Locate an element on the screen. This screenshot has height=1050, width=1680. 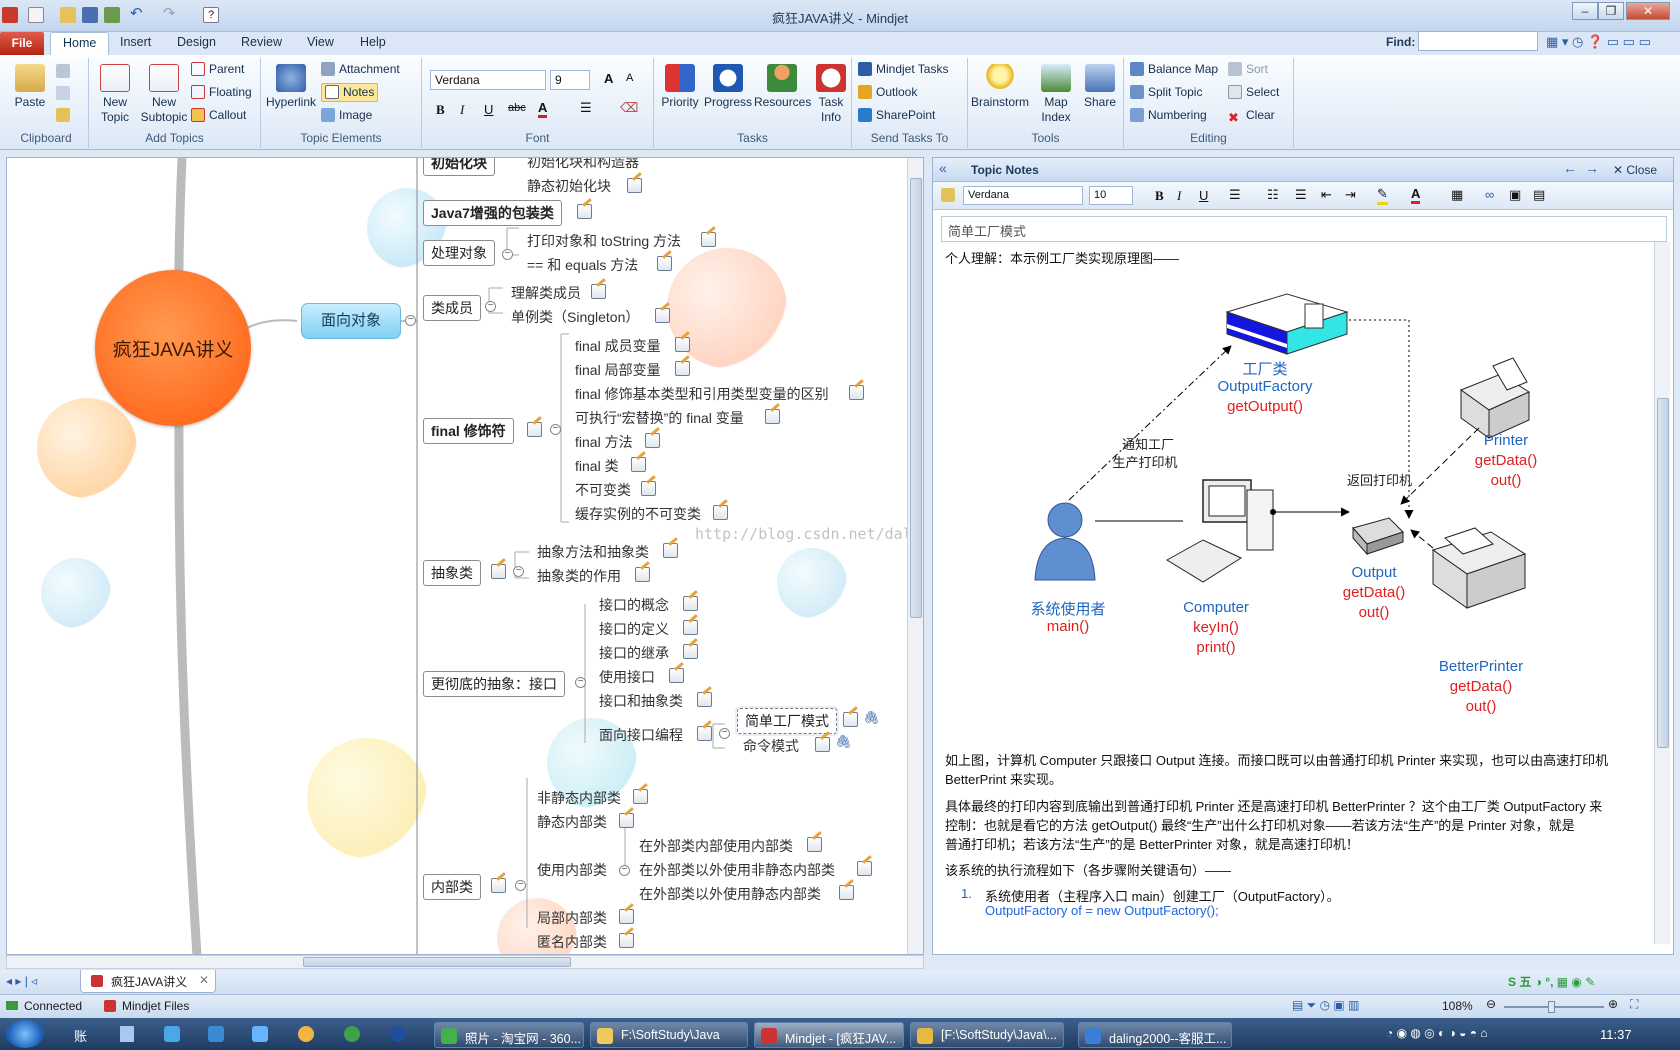
notes-more-icon: ▤ is located at coordinates (1539, 195).